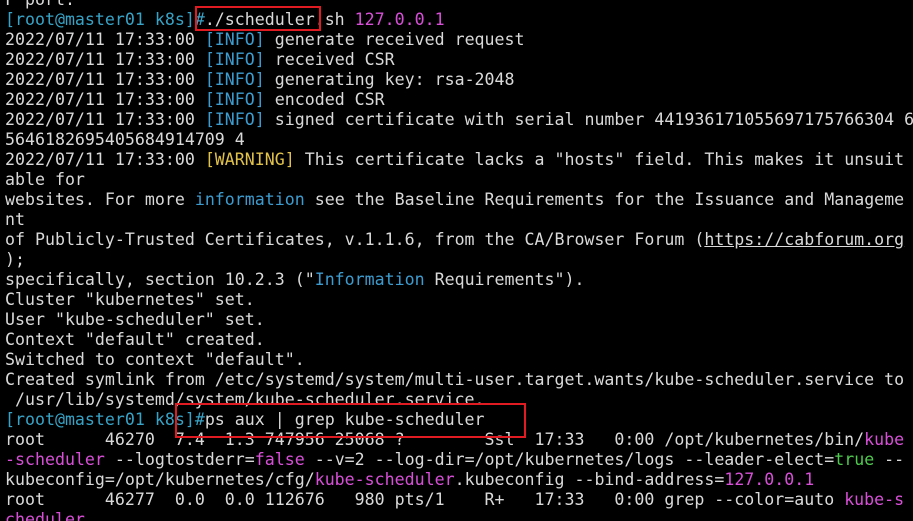 The image size is (913, 521). Describe the element at coordinates (504, 279) in the screenshot. I see `terminal-text: Requirements").` at that location.